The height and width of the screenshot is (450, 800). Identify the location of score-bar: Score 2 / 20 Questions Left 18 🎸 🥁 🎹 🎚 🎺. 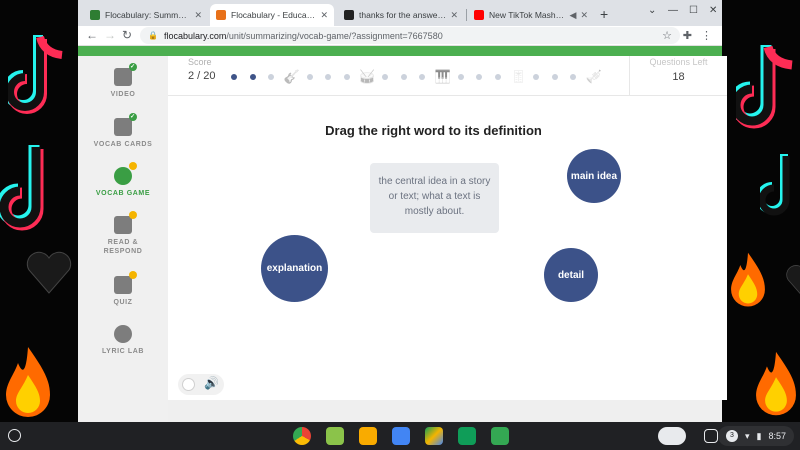
(447, 76).